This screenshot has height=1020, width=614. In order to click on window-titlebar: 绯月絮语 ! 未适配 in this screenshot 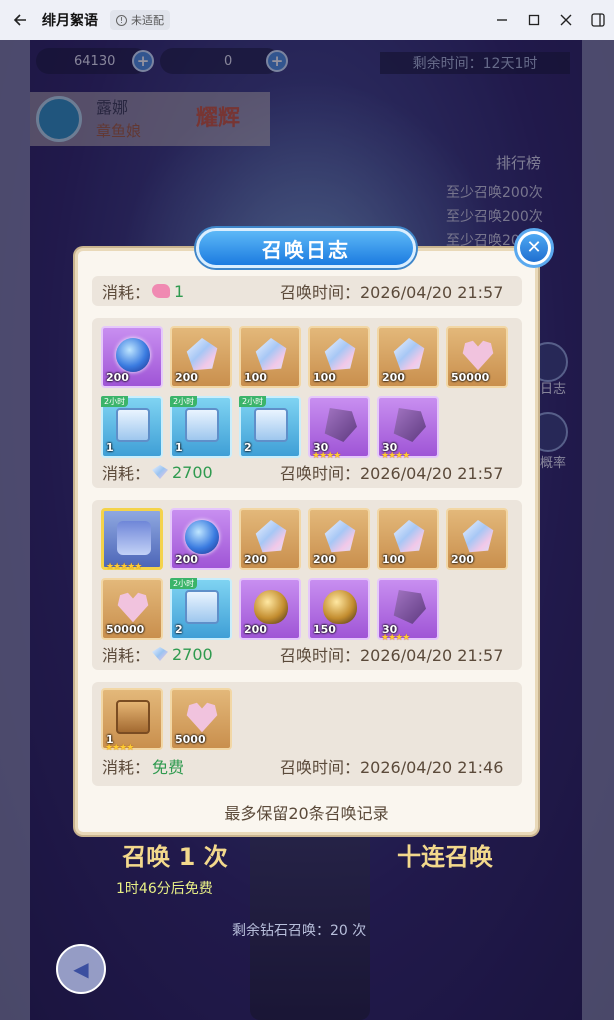, I will do `click(307, 20)`.